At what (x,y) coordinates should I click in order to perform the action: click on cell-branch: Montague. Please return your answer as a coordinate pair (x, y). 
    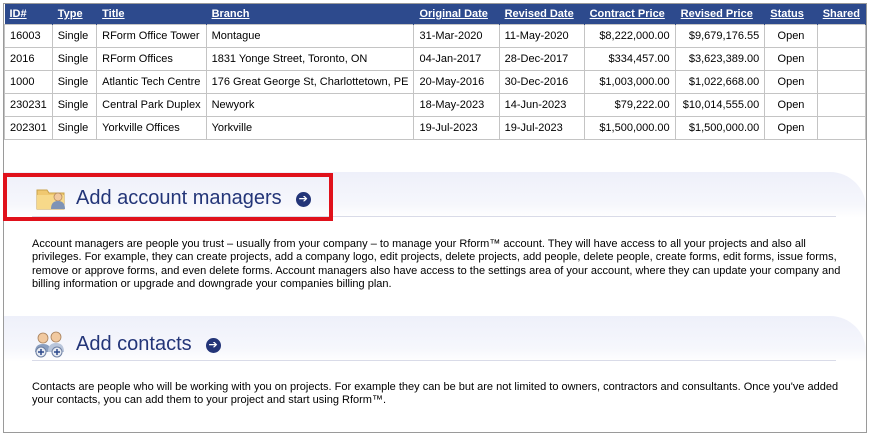
    Looking at the image, I should click on (310, 35).